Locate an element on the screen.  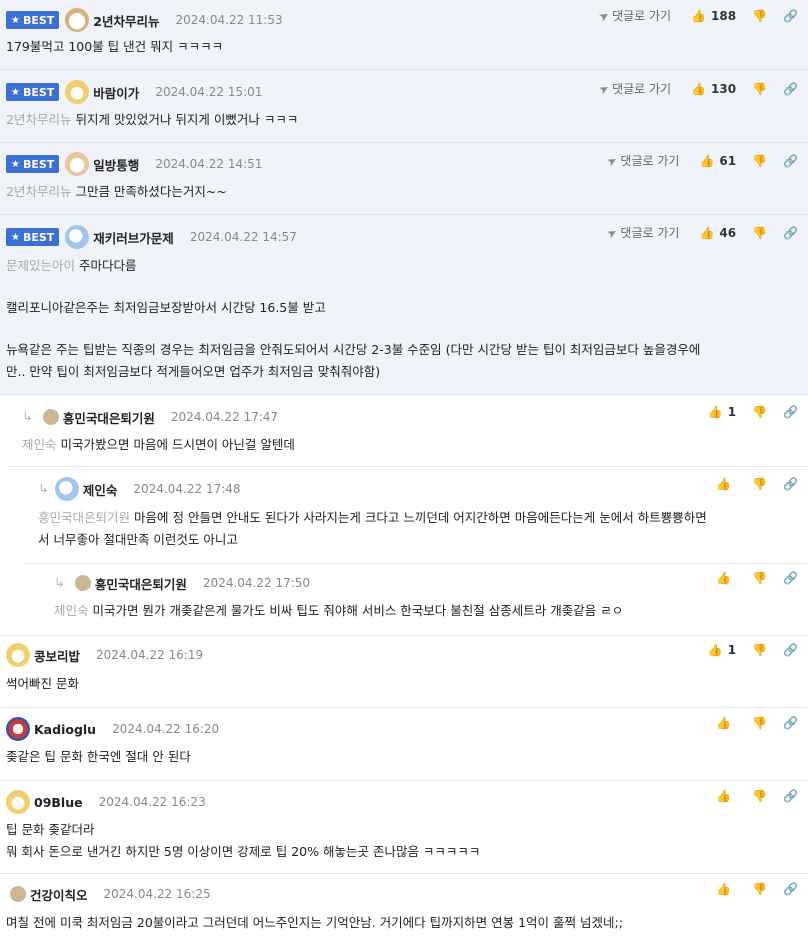
mention: 문제있는아이 is located at coordinates (40, 265).